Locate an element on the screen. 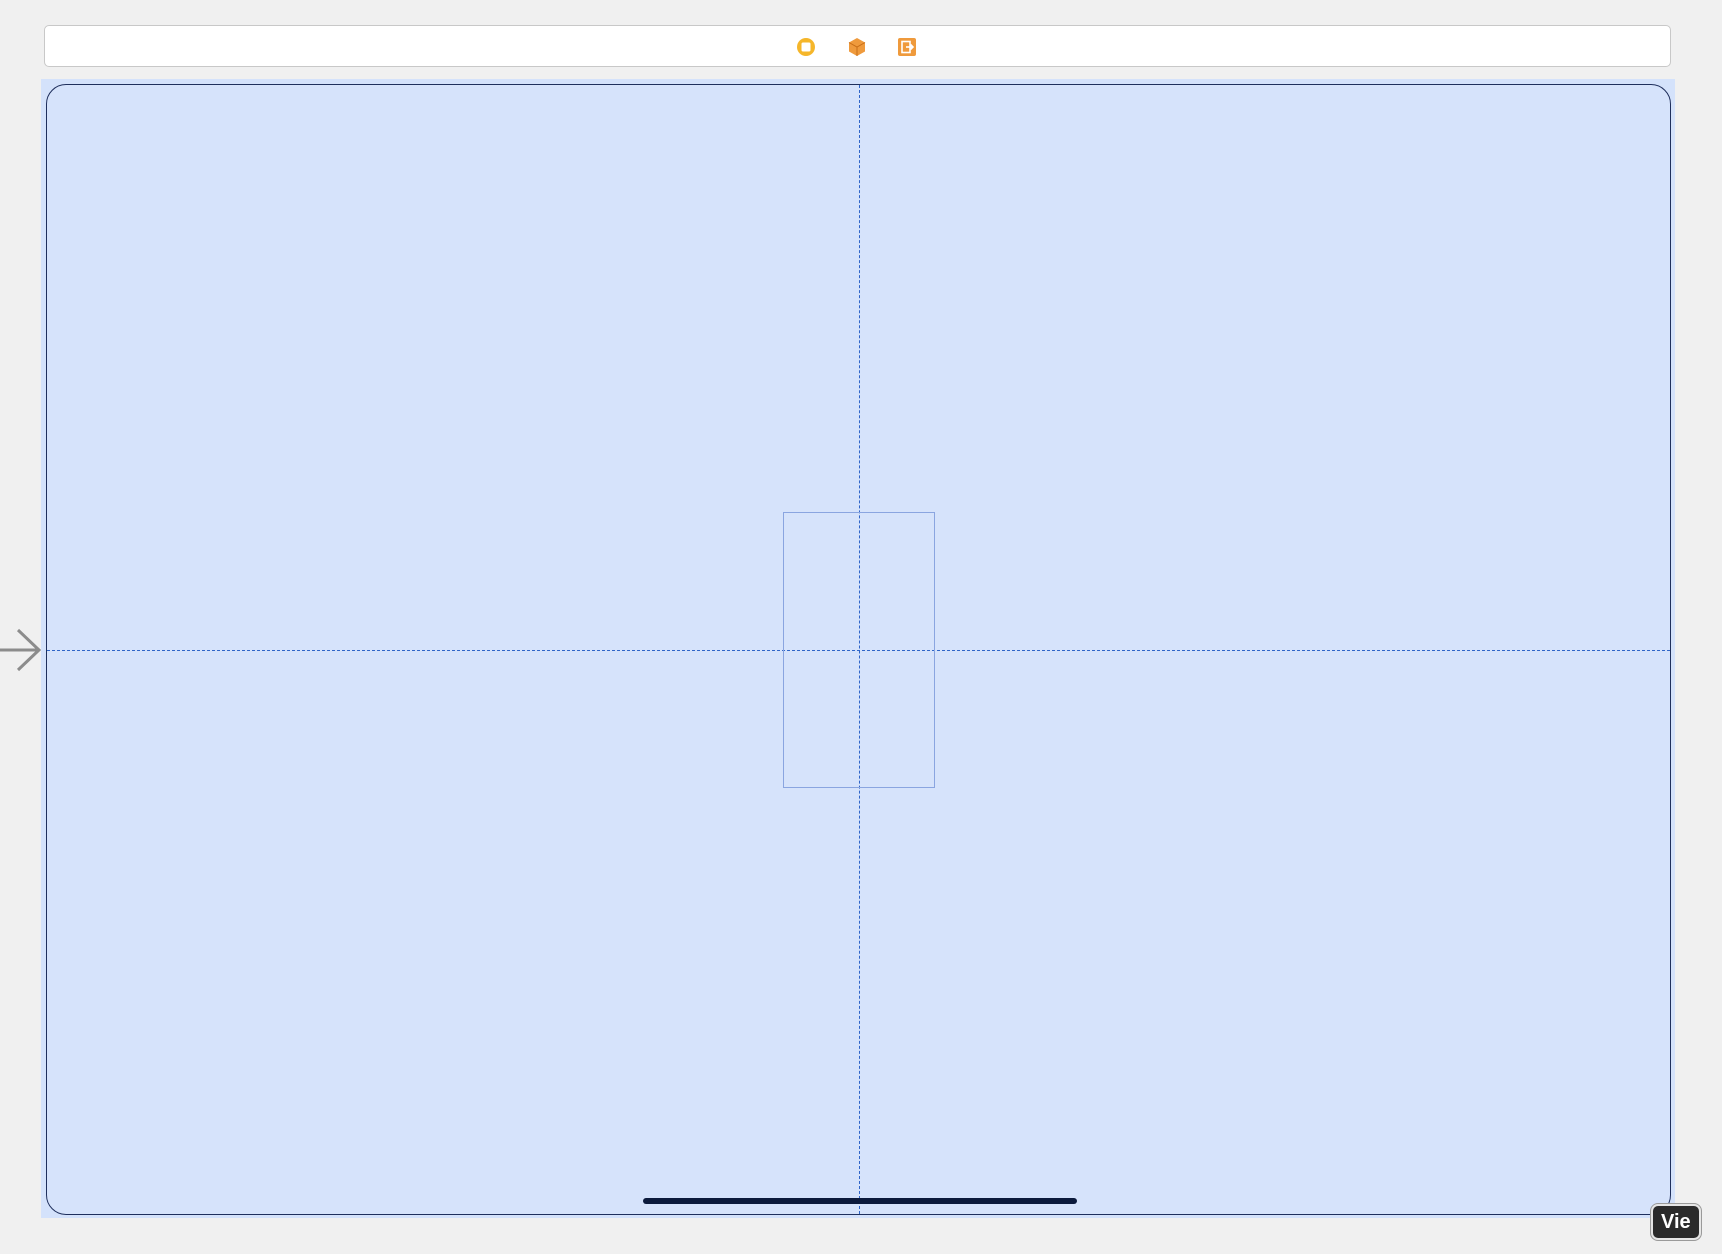 This screenshot has width=1722, height=1254. scene-dock is located at coordinates (857, 46).